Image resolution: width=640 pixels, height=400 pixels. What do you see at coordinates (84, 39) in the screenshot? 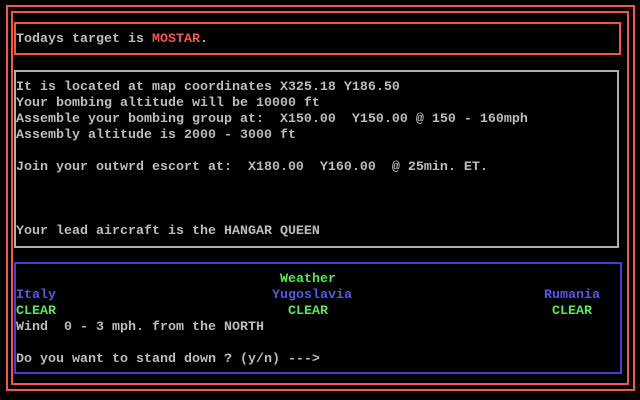
I see `target-label: Todays target is` at bounding box center [84, 39].